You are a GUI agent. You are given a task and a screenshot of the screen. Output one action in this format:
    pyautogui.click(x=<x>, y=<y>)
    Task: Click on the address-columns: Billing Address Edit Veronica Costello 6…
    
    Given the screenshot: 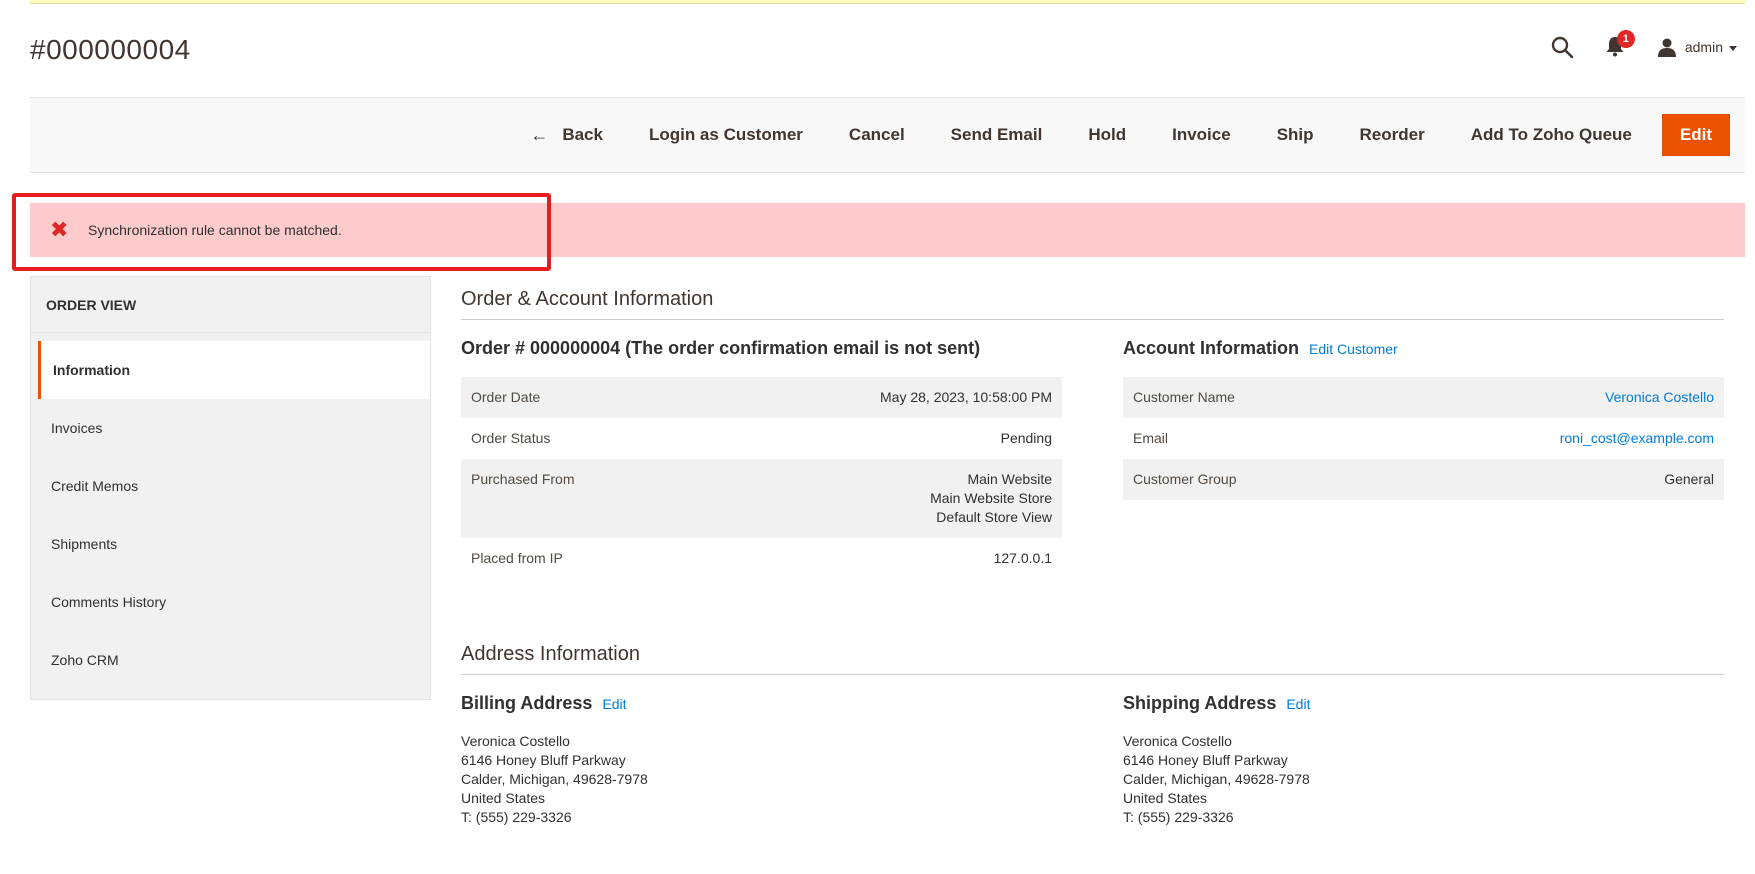 What is the action you would take?
    pyautogui.click(x=1092, y=760)
    